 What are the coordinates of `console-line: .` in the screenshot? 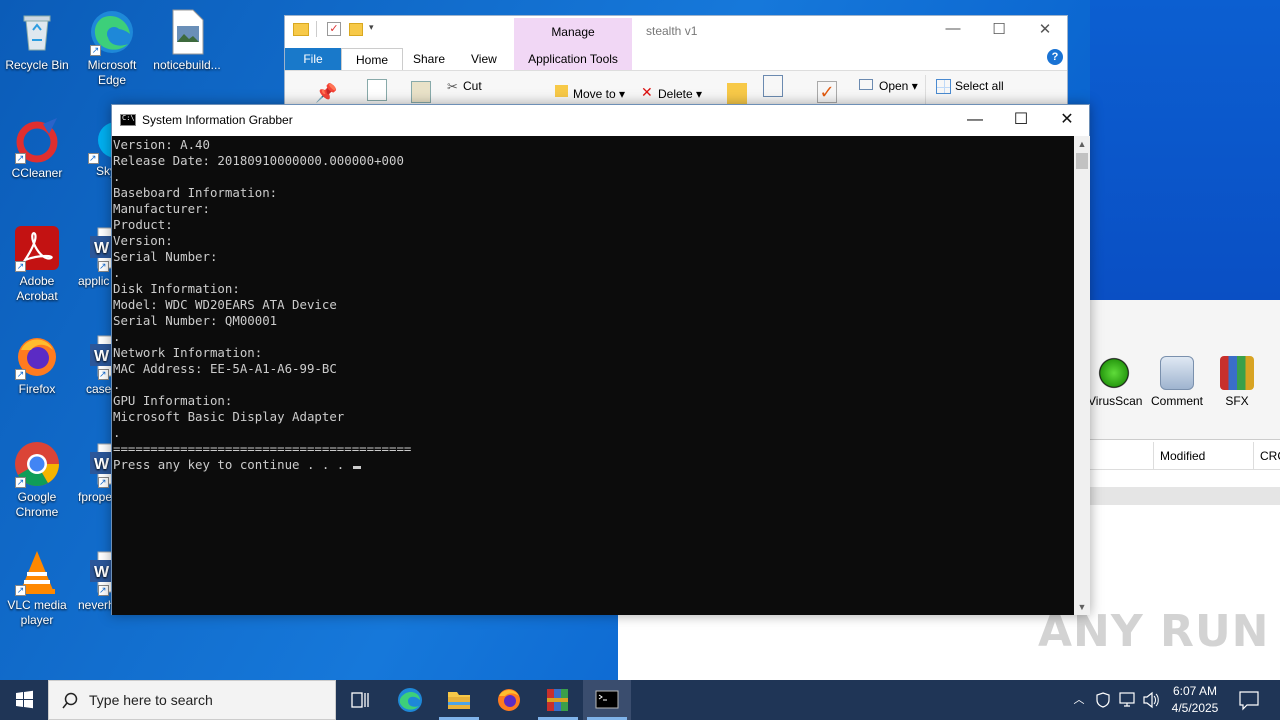 It's located at (117, 176).